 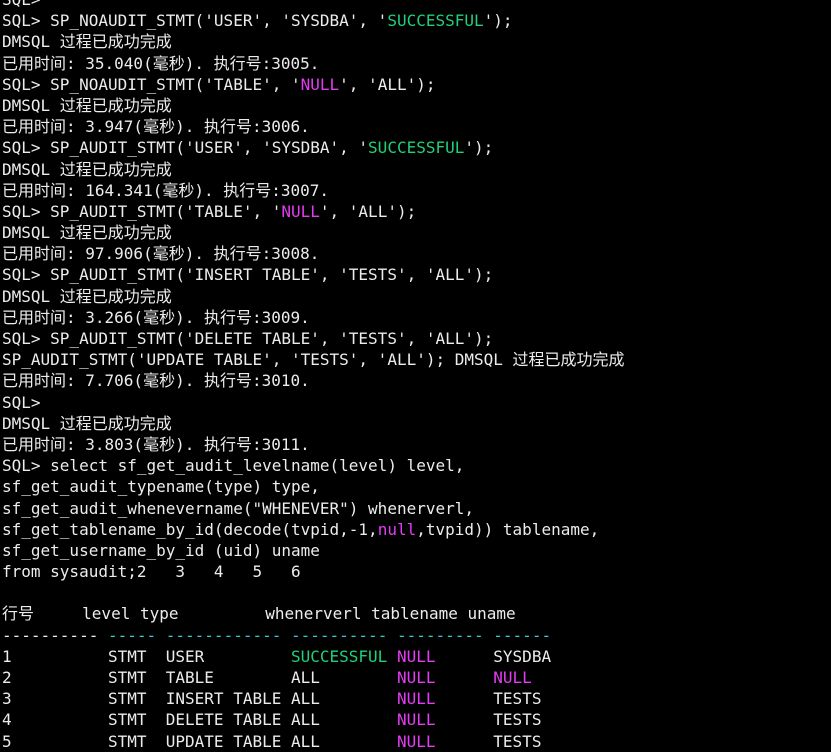 What do you see at coordinates (416, 380) in the screenshot?
I see `terminal-line: 已用时间: 7.706(毫秒). 执行号:3010.` at bounding box center [416, 380].